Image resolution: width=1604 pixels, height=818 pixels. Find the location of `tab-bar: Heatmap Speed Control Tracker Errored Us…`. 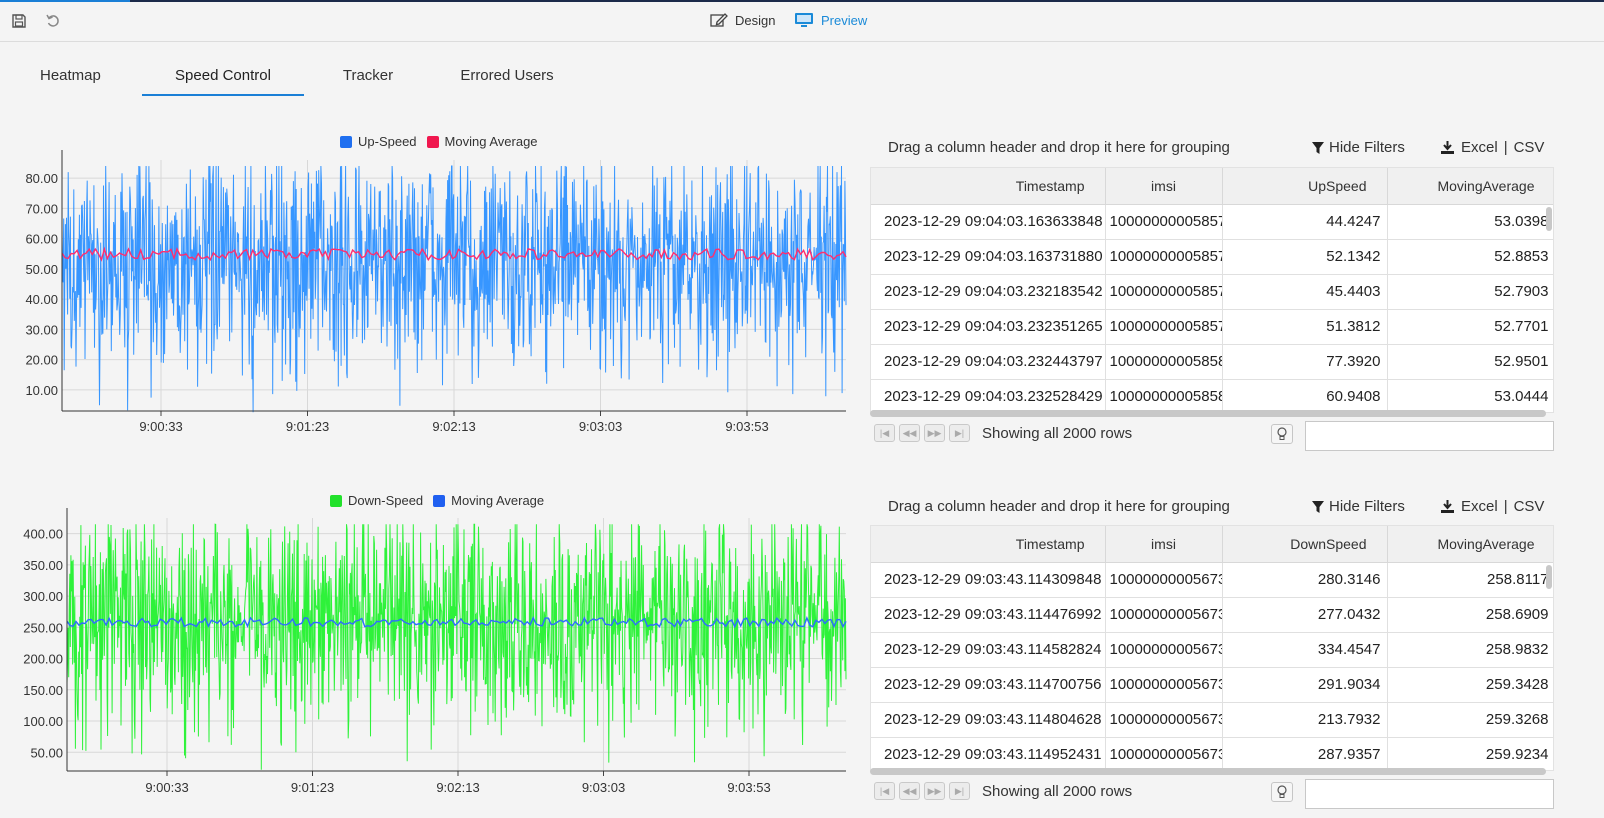

tab-bar: Heatmap Speed Control Tracker Errored Us… is located at coordinates (306, 79).